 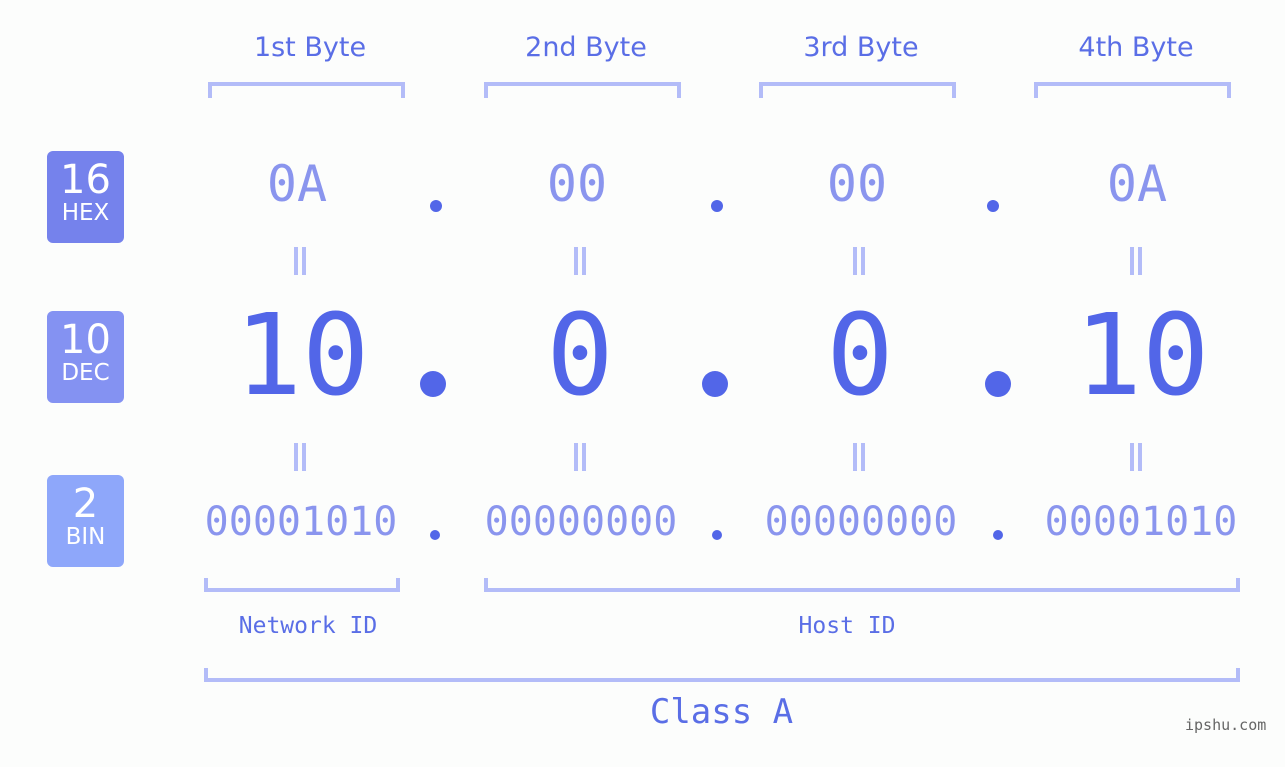 I want to click on byte-label-4: 4th Byte, so click(x=1136, y=47).